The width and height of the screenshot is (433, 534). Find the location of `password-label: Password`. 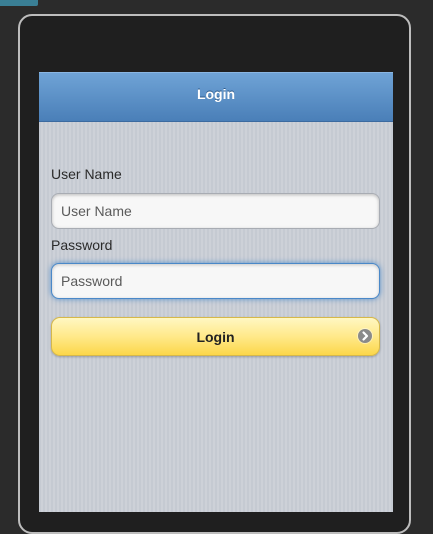

password-label: Password is located at coordinates (82, 245).